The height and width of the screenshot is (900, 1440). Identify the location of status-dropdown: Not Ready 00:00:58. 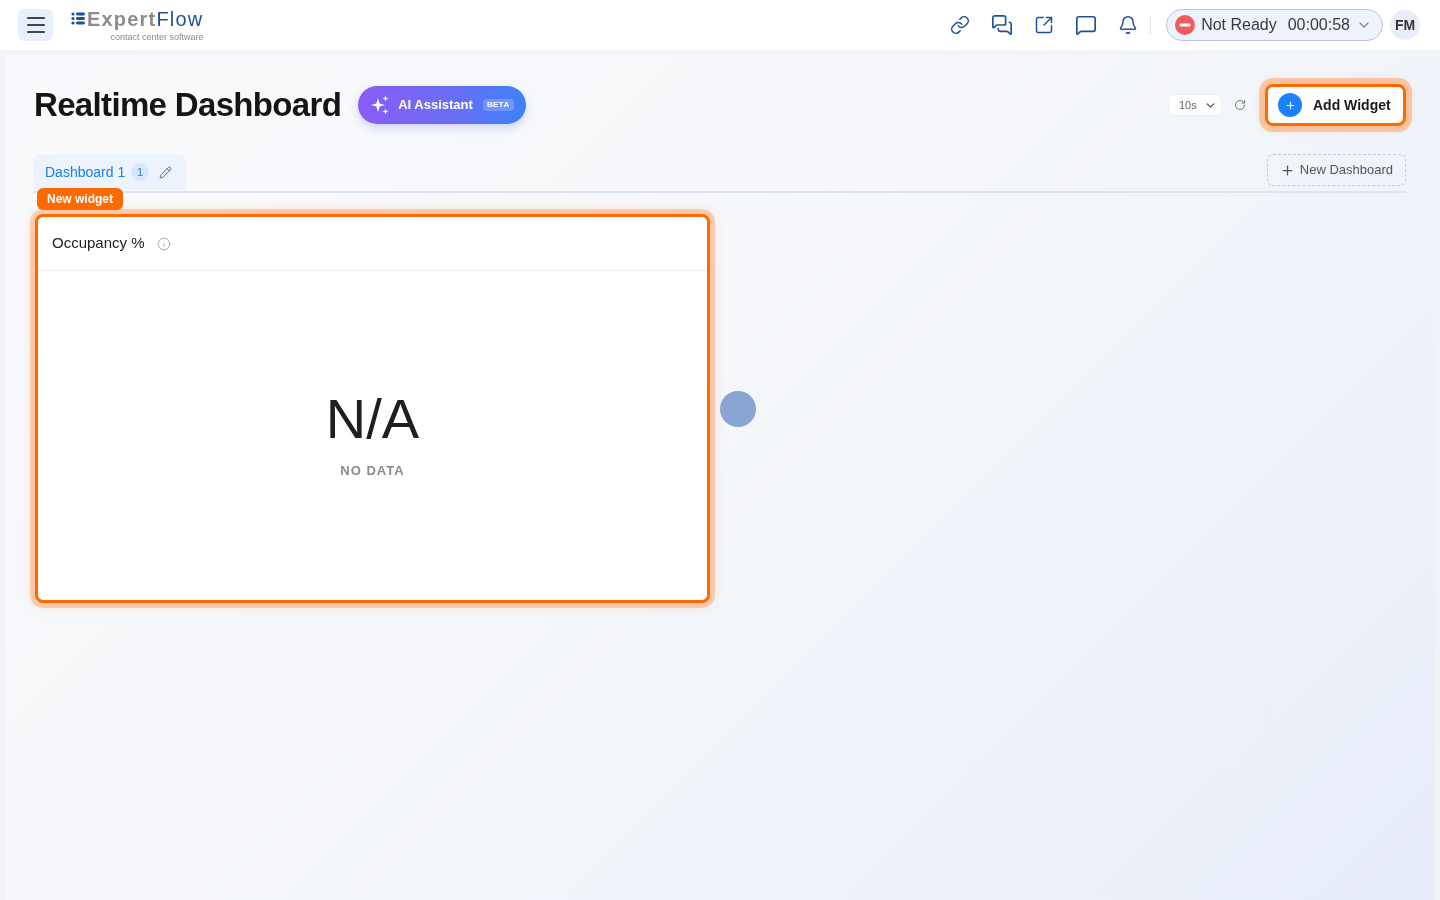
(1274, 25).